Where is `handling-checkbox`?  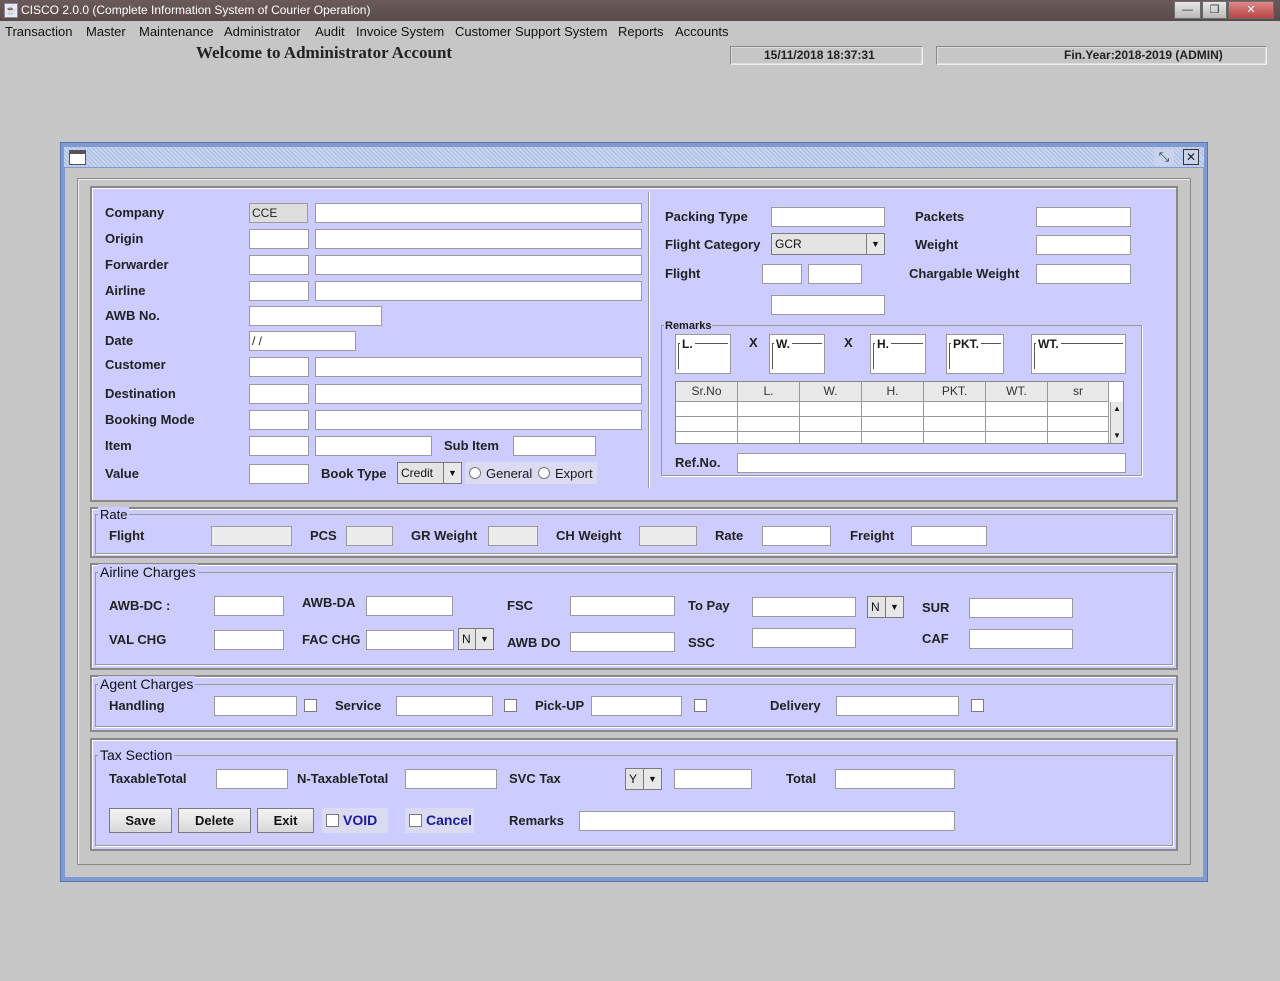 handling-checkbox is located at coordinates (310, 705).